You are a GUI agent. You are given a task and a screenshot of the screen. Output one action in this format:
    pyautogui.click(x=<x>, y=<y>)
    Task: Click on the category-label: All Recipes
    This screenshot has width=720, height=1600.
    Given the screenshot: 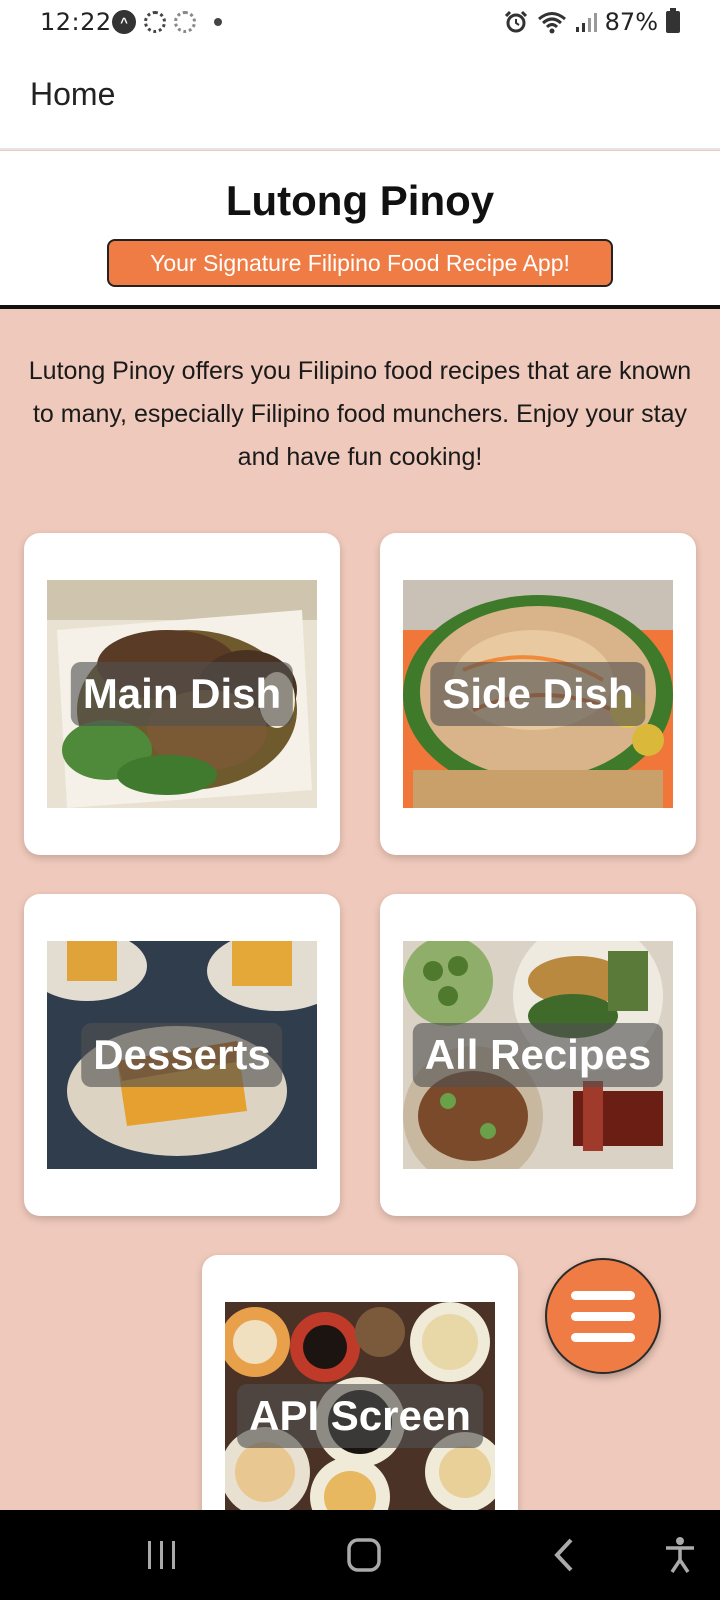 What is the action you would take?
    pyautogui.click(x=538, y=1055)
    